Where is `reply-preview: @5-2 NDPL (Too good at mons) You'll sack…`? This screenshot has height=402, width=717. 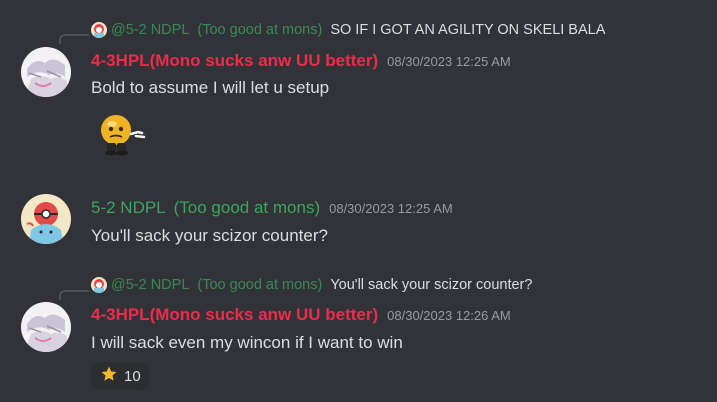
reply-preview: @5-2 NDPL (Too good at mons) You'll sack… is located at coordinates (311, 285).